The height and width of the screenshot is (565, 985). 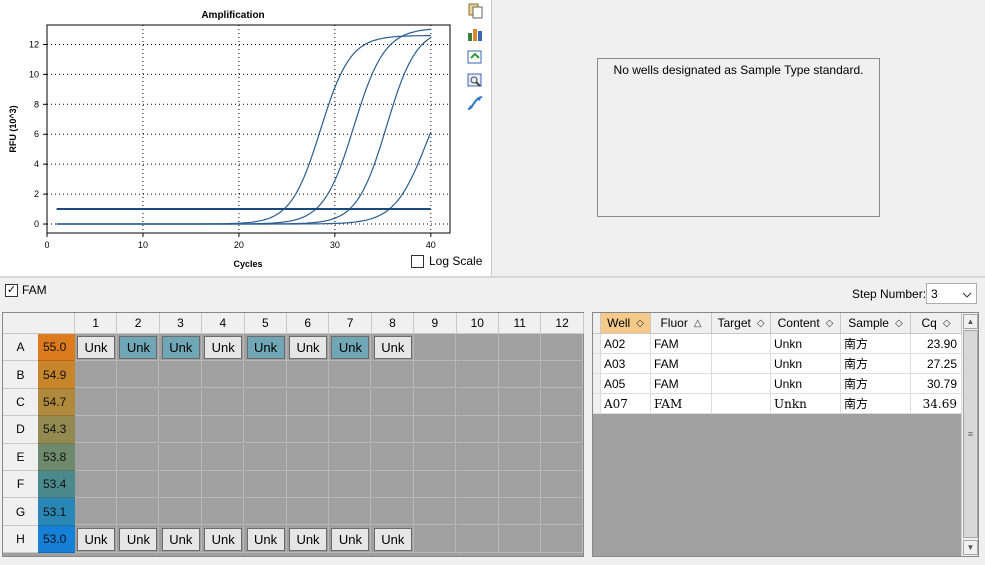 I want to click on plate-row-header: H, so click(x=20, y=539).